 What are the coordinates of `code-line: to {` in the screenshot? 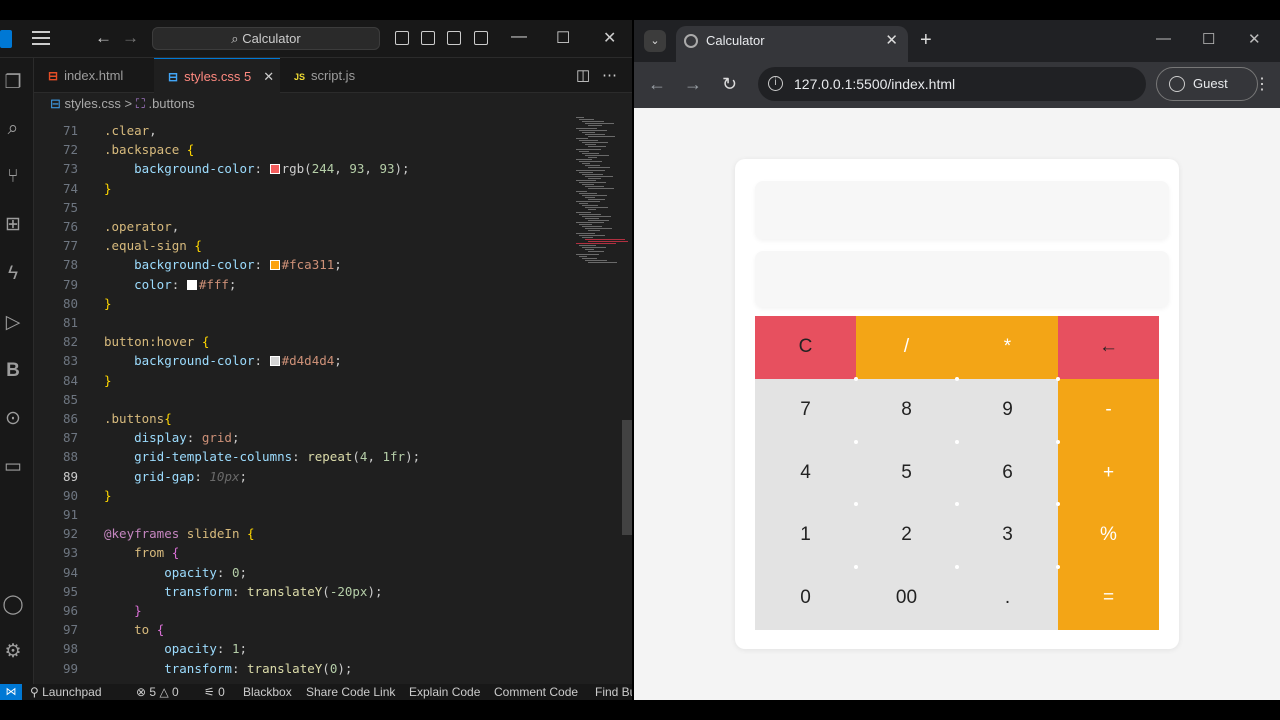 It's located at (134, 629).